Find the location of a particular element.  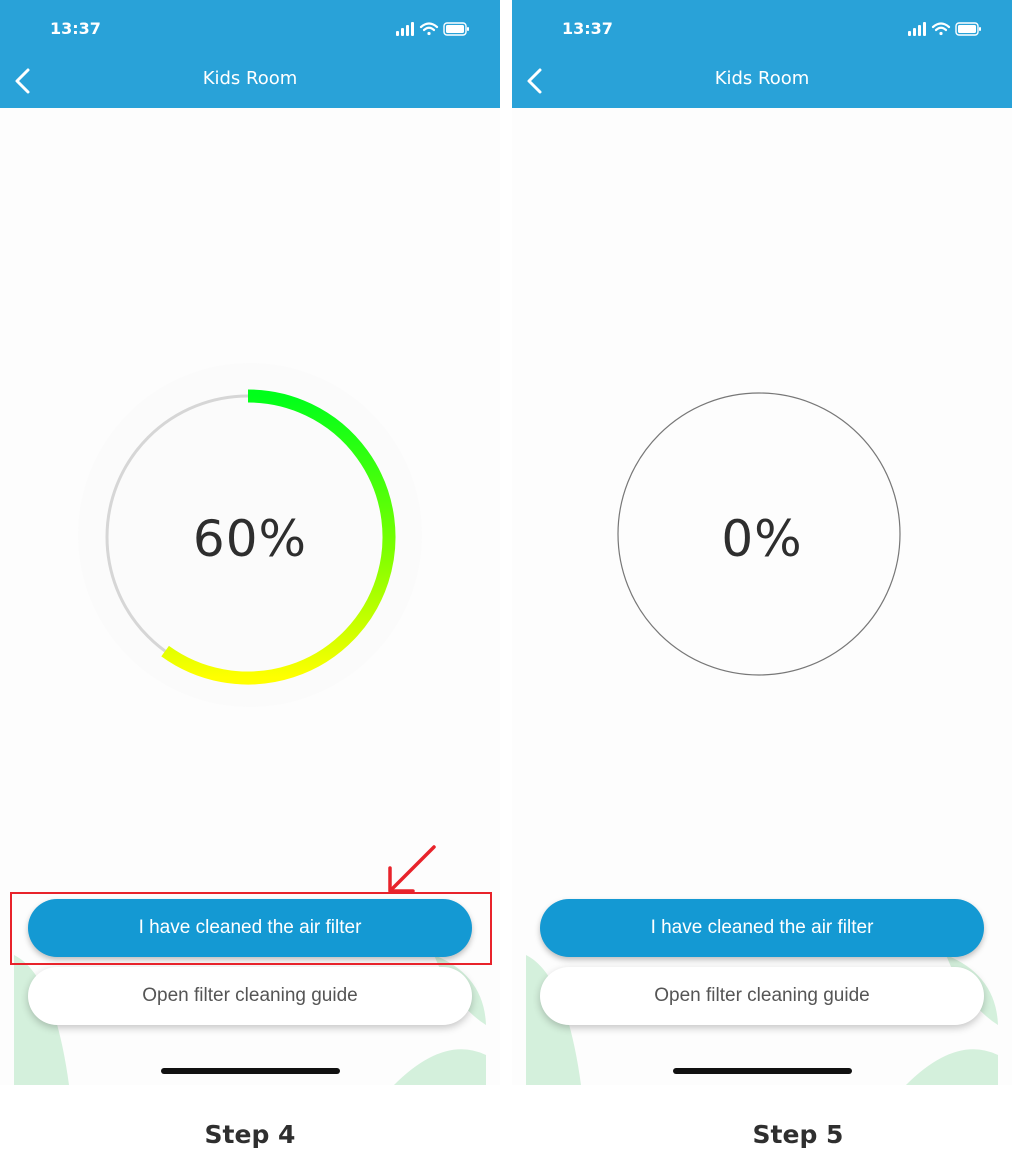

gauge-percentage: 60% is located at coordinates (250, 539).